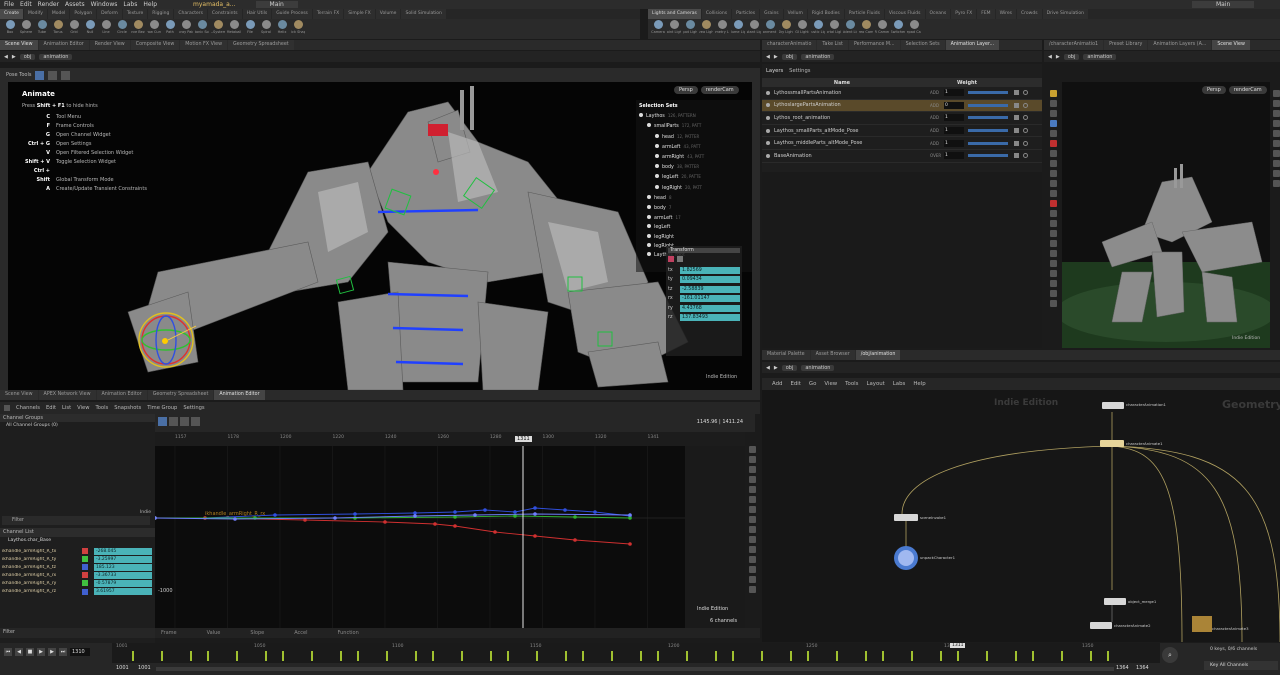  I want to click on layer-weight-slider, so click(988, 93).